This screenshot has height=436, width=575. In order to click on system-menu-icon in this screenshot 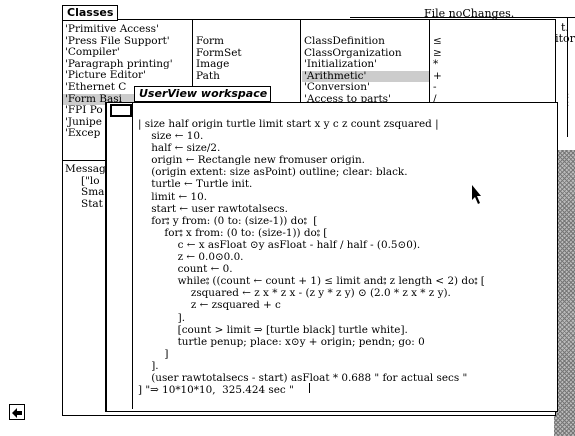, I will do `click(17, 412)`.